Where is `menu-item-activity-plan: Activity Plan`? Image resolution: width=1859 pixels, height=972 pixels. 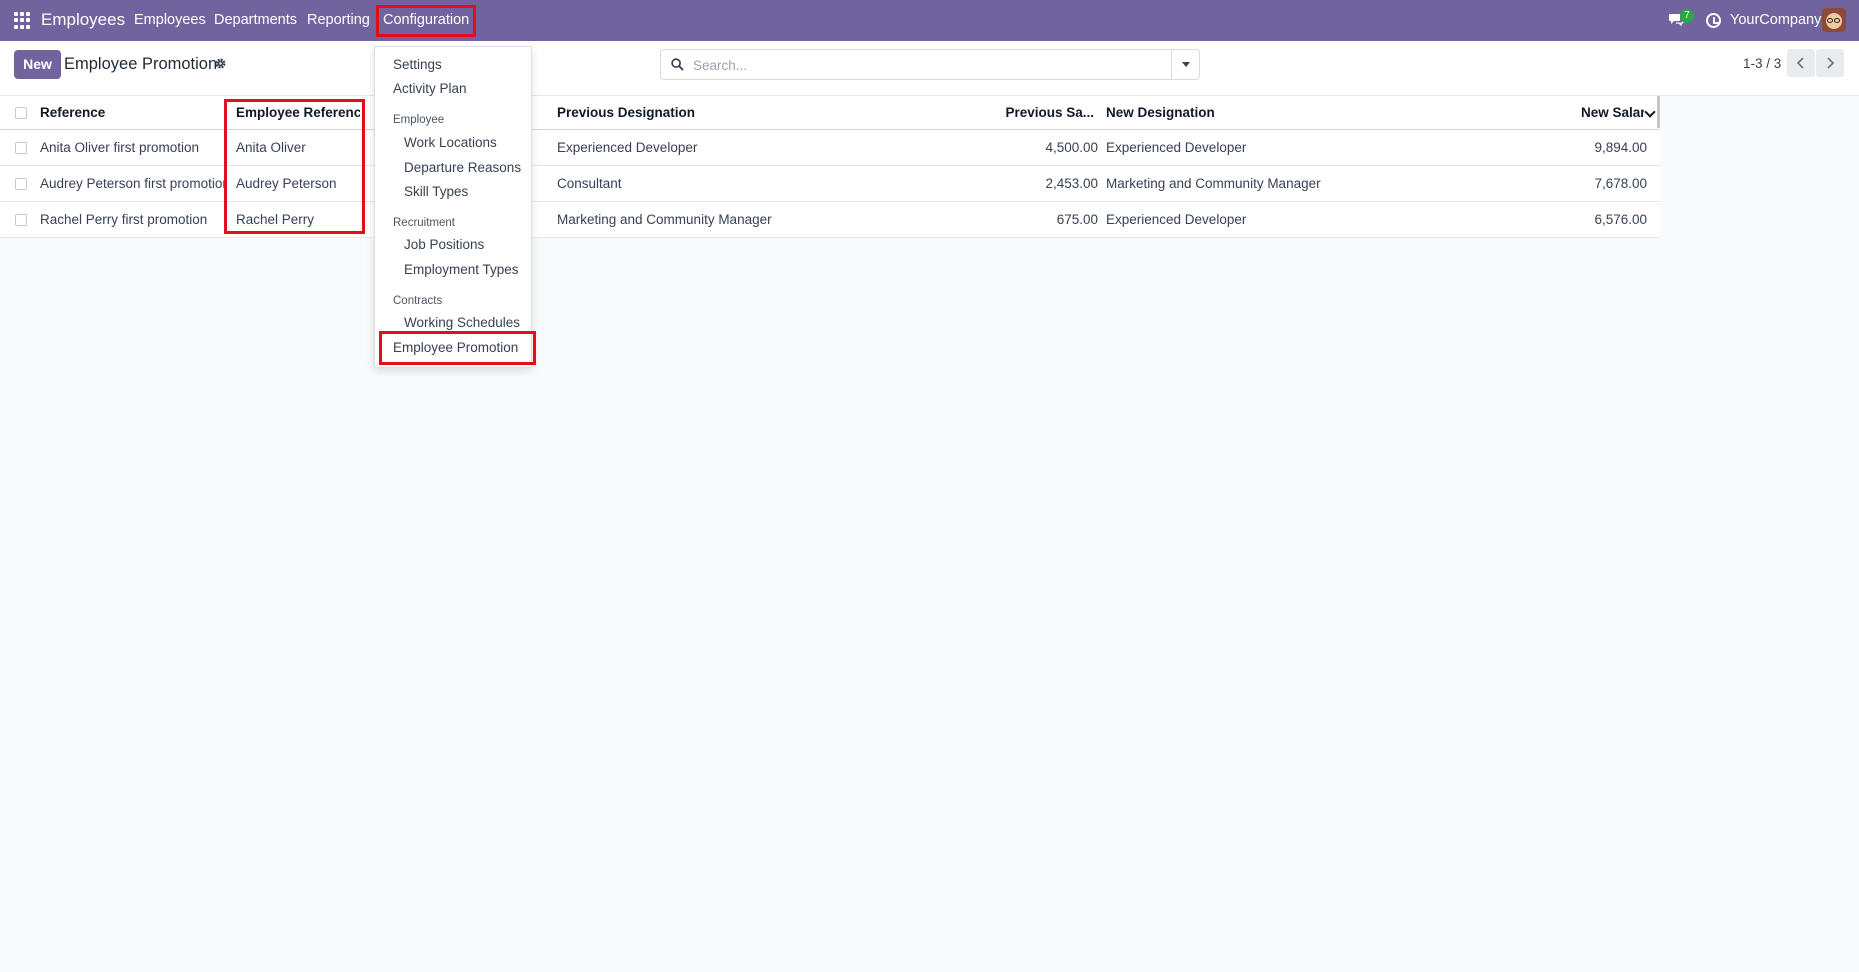
menu-item-activity-plan: Activity Plan is located at coordinates (430, 88).